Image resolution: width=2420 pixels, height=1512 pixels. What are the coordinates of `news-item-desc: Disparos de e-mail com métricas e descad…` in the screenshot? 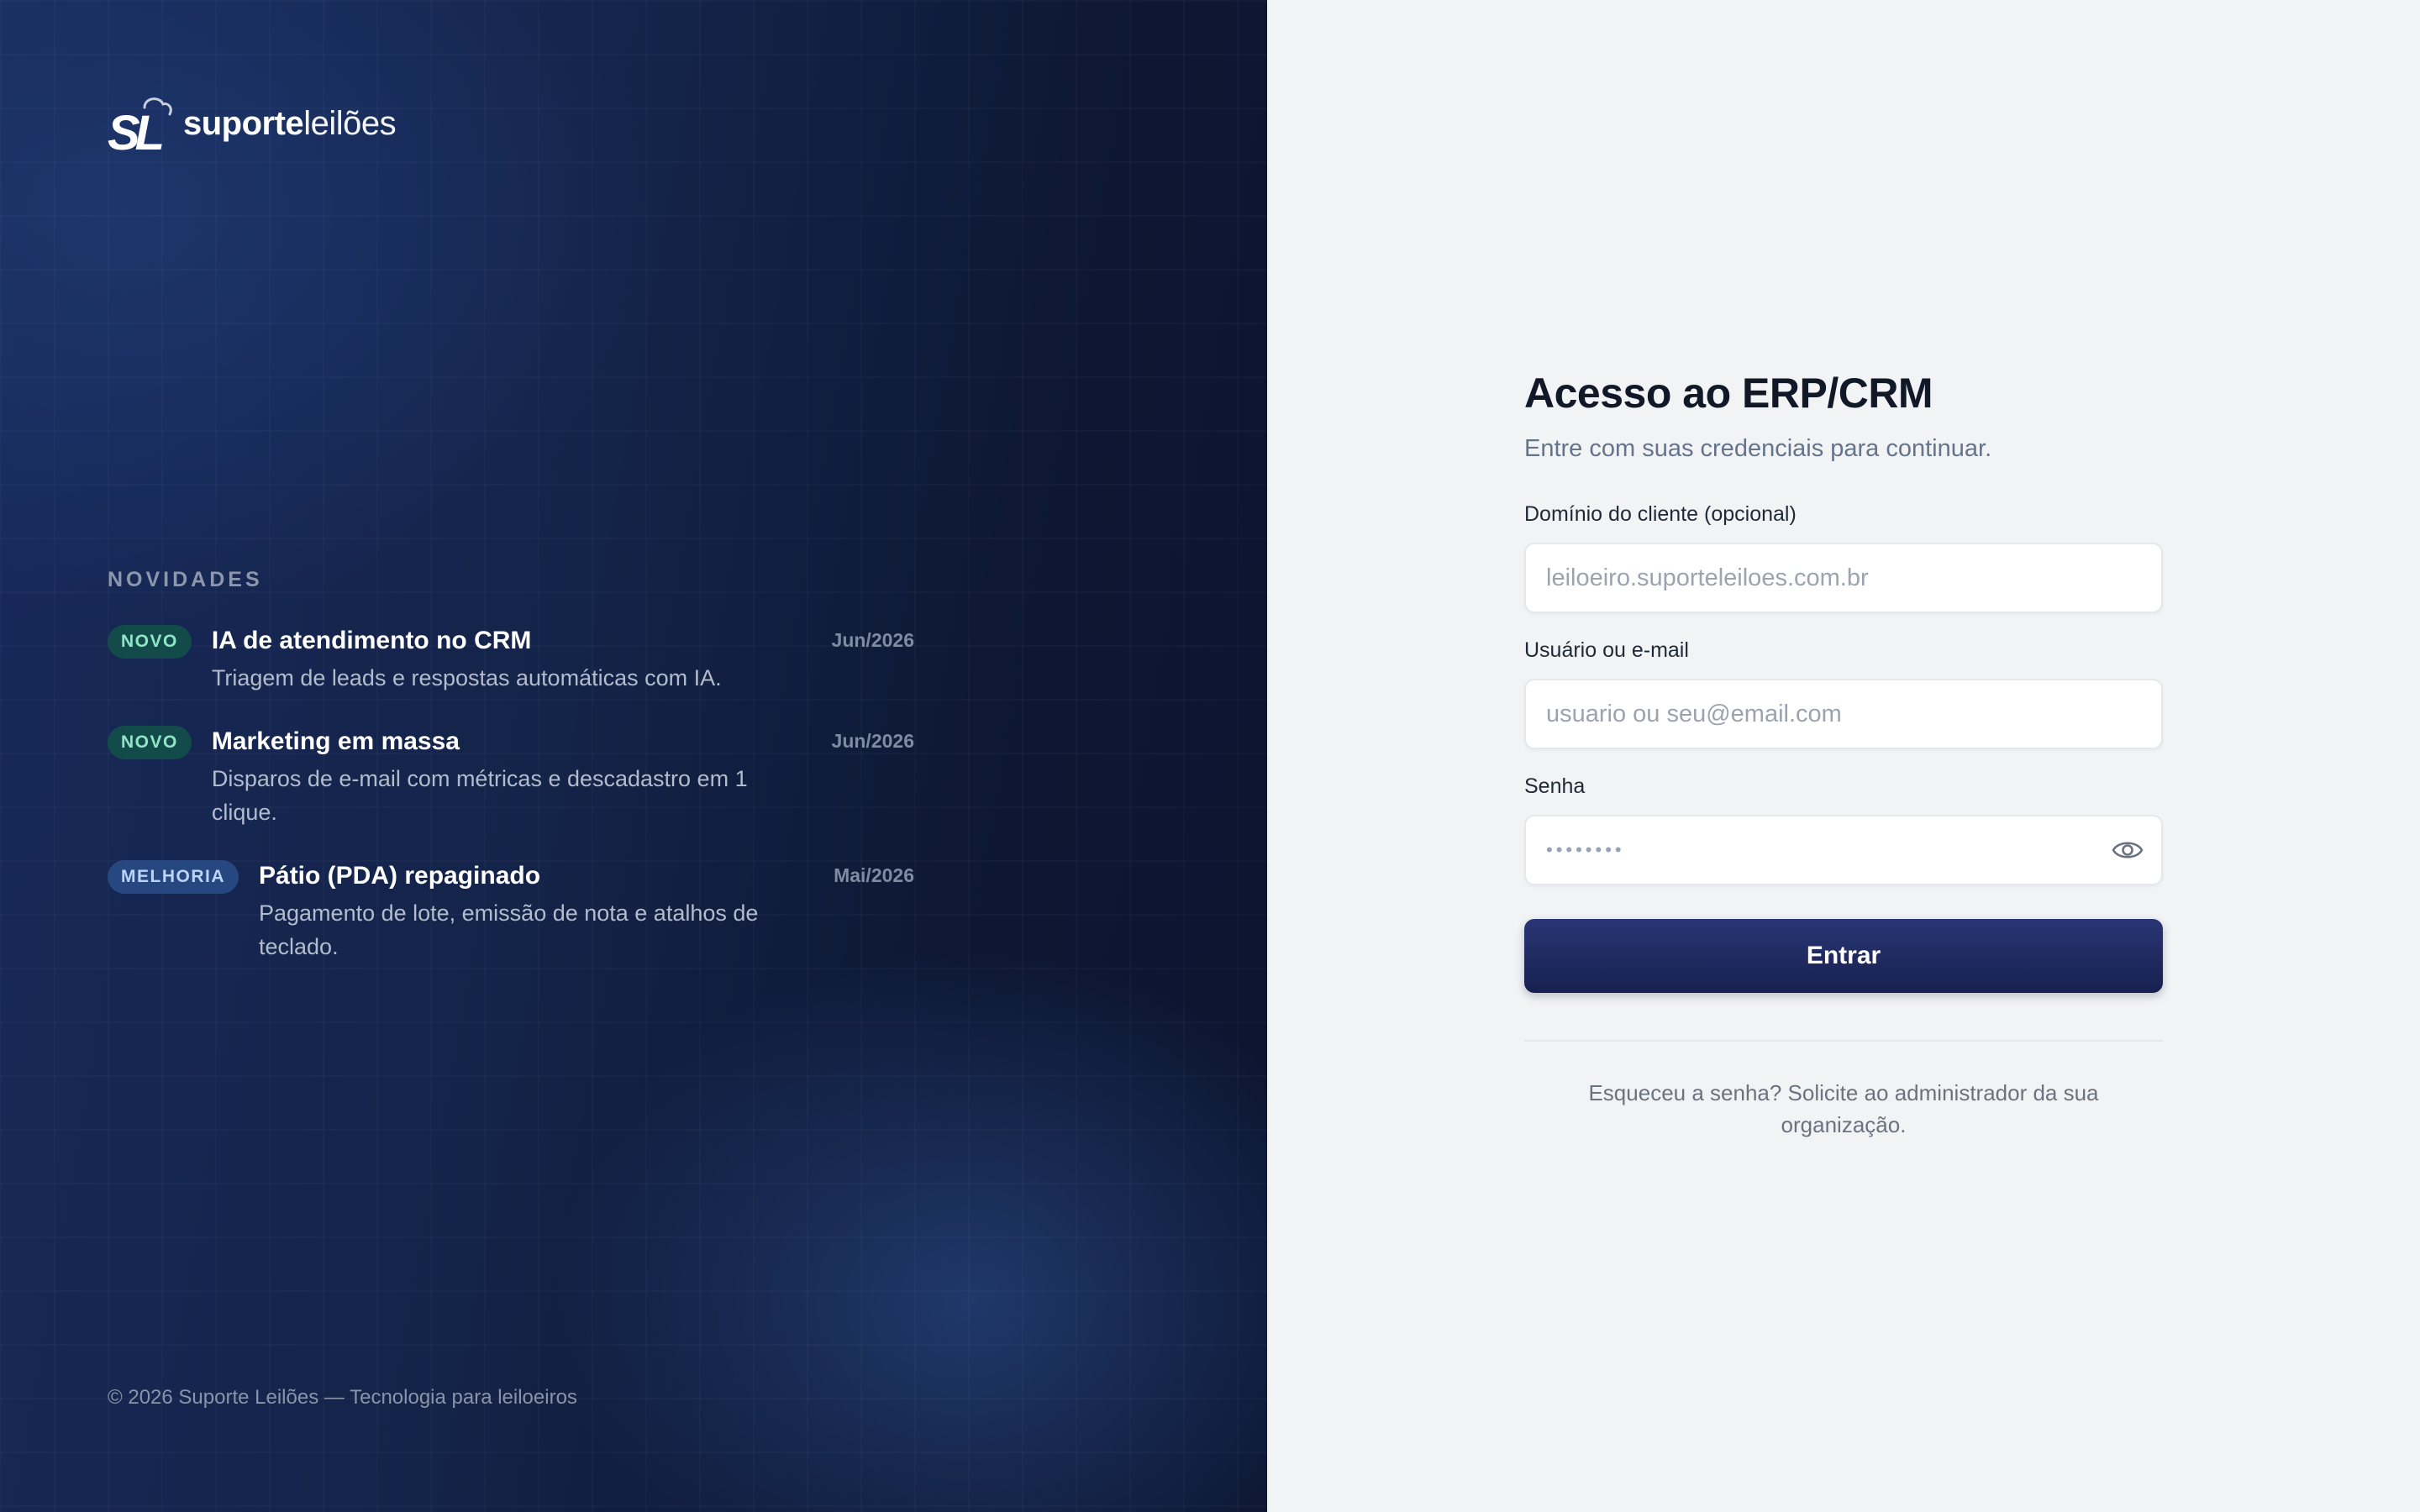 It's located at (480, 795).